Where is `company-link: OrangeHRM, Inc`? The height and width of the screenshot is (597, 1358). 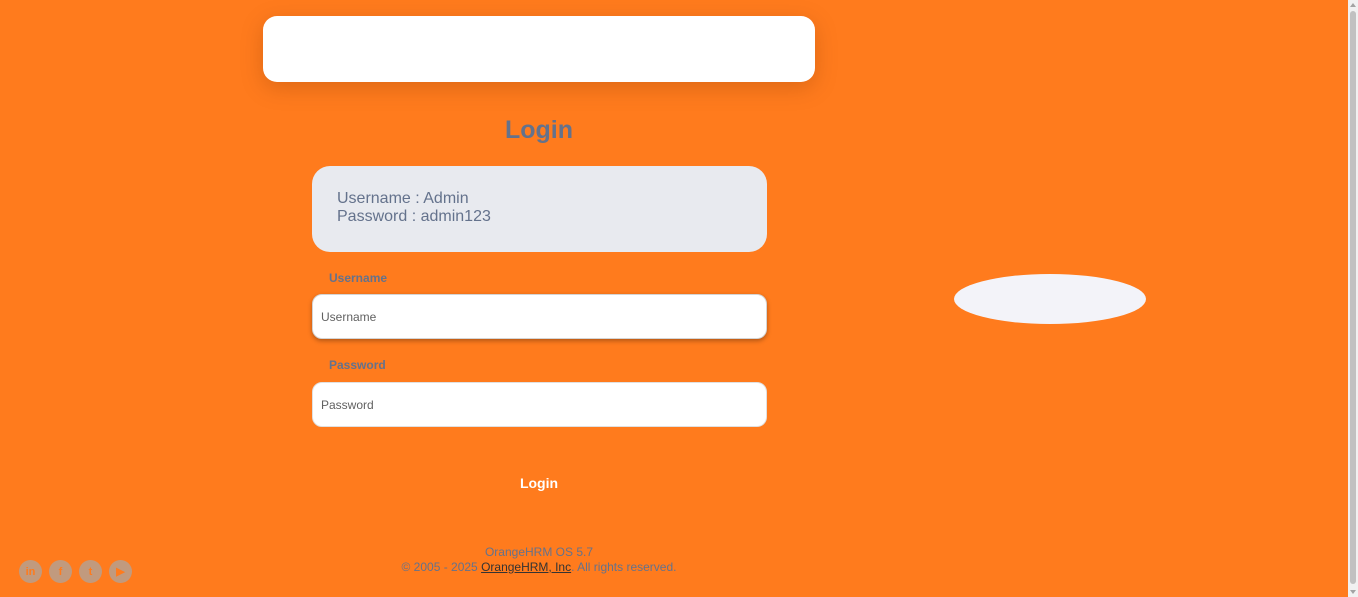 company-link: OrangeHRM, Inc is located at coordinates (526, 567).